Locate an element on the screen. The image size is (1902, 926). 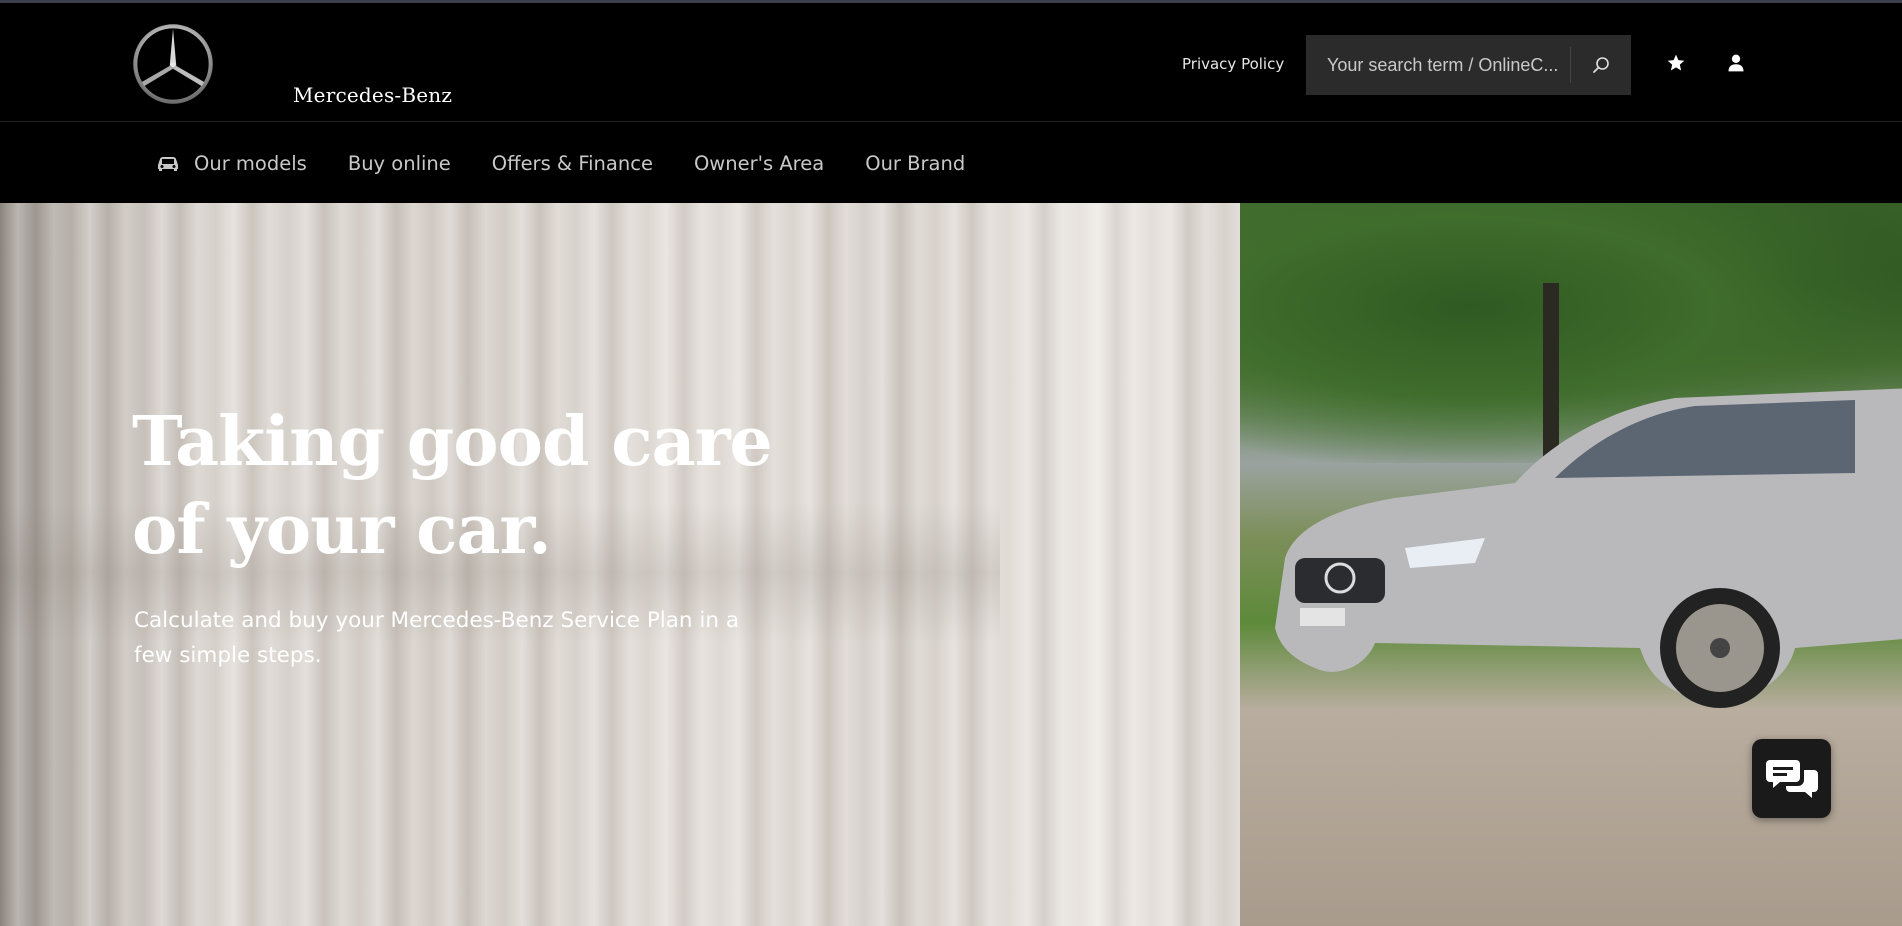
search-box is located at coordinates (1468, 65).